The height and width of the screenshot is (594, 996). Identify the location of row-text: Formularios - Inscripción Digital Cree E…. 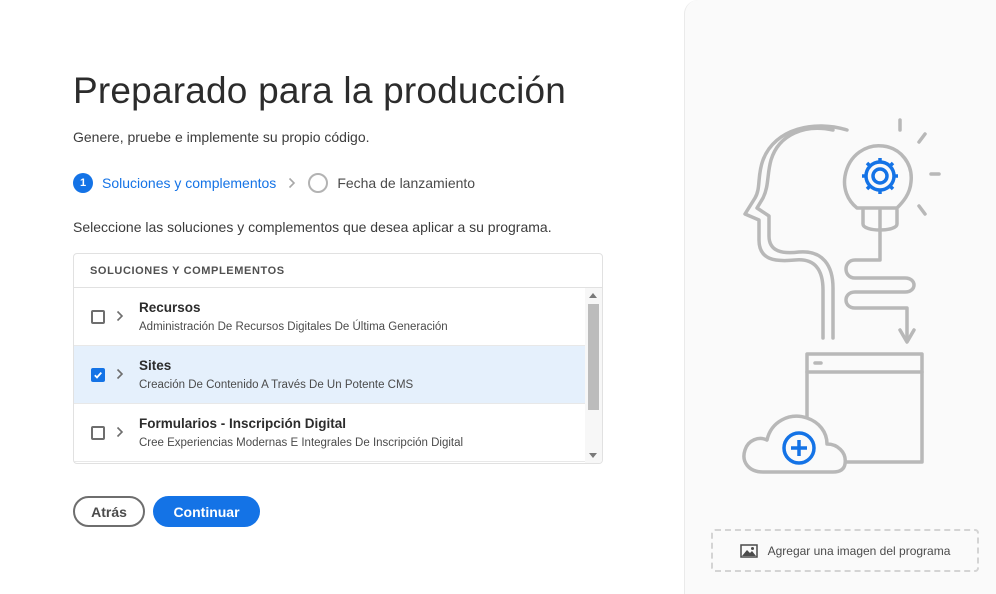
(301, 432).